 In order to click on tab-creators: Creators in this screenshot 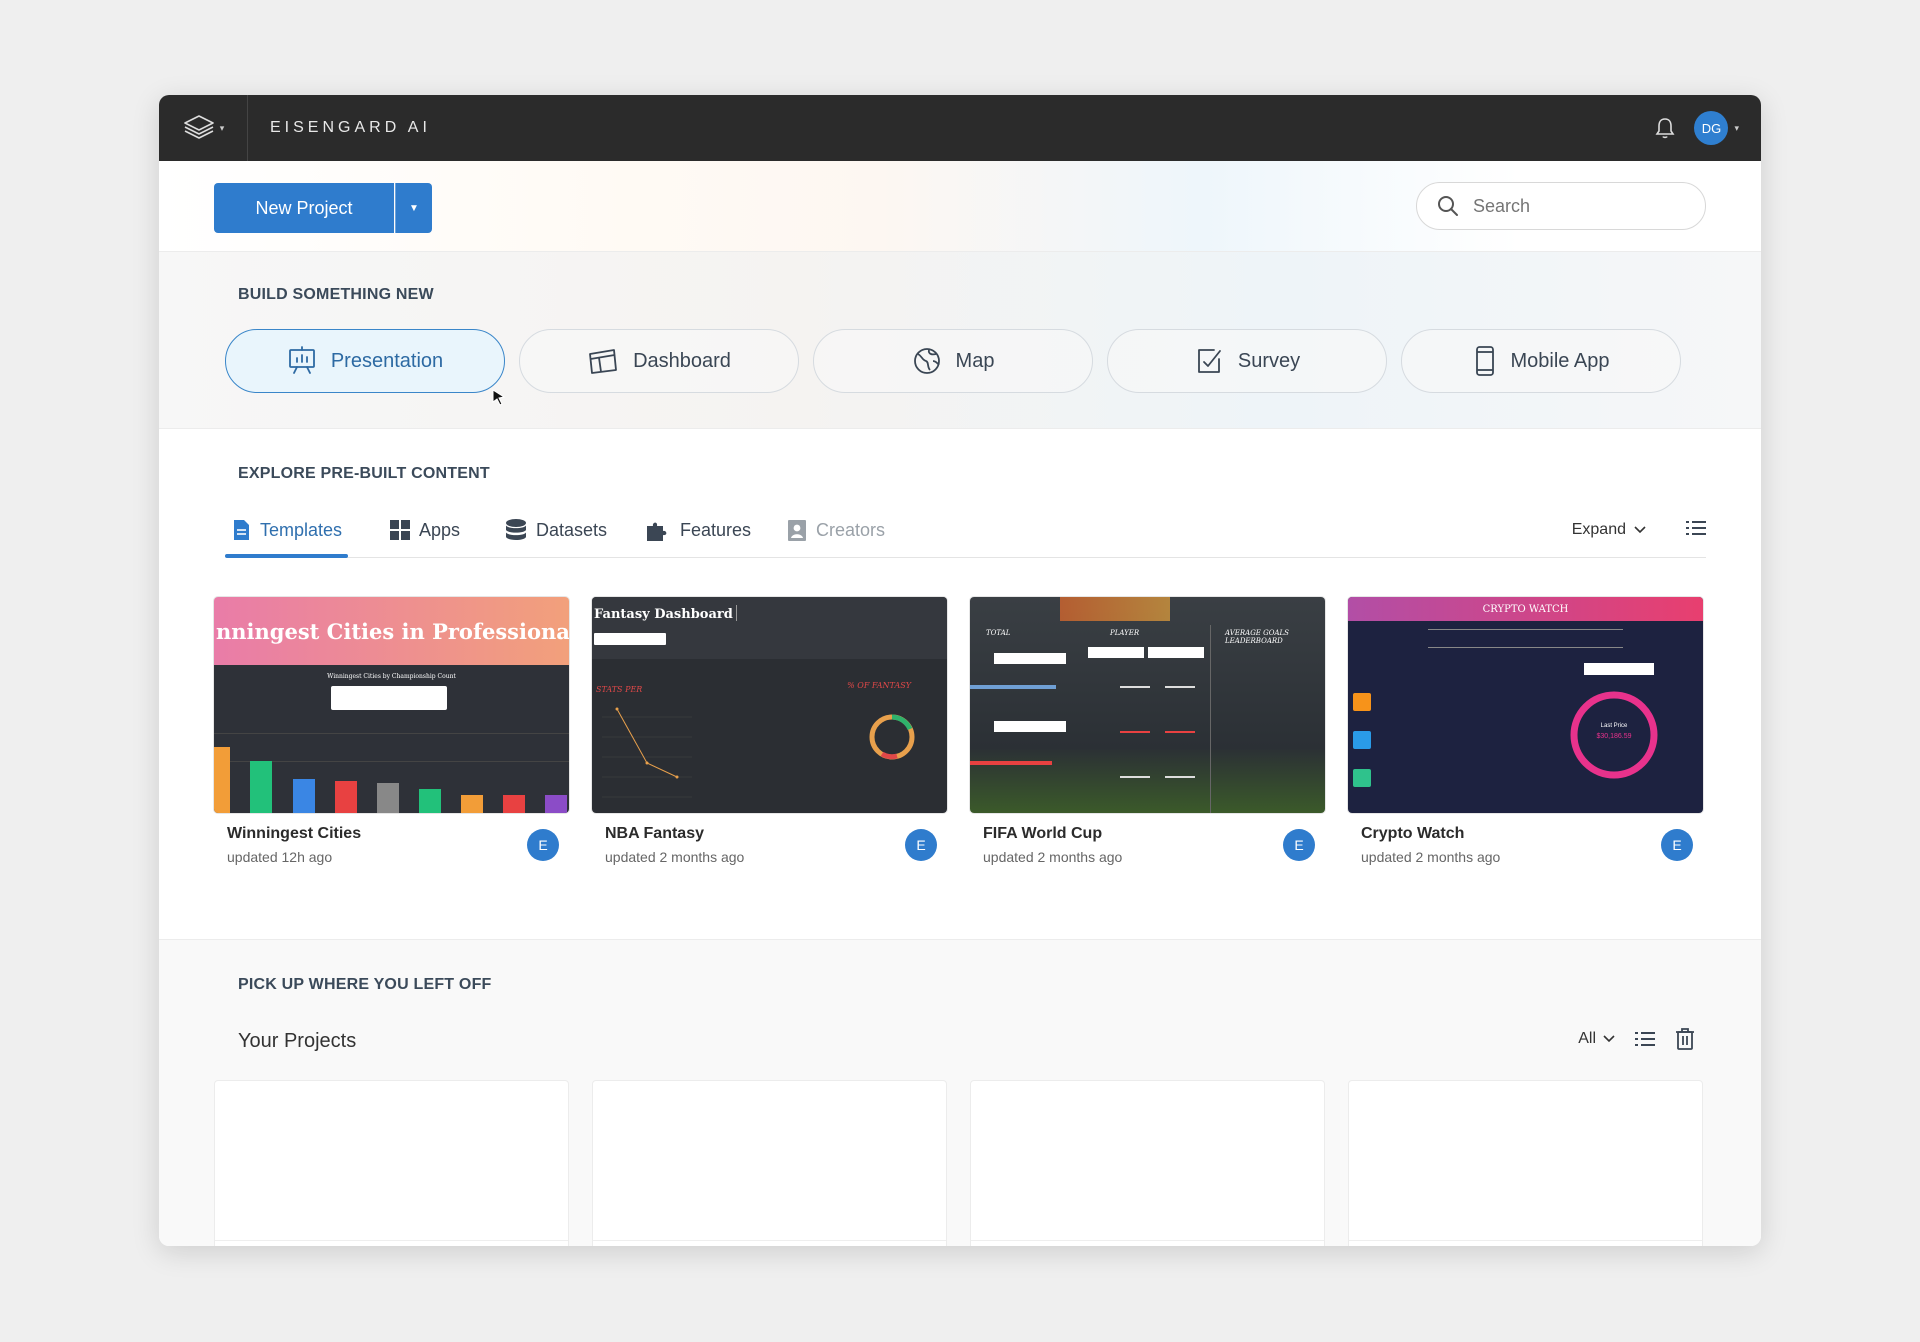, I will do `click(836, 530)`.